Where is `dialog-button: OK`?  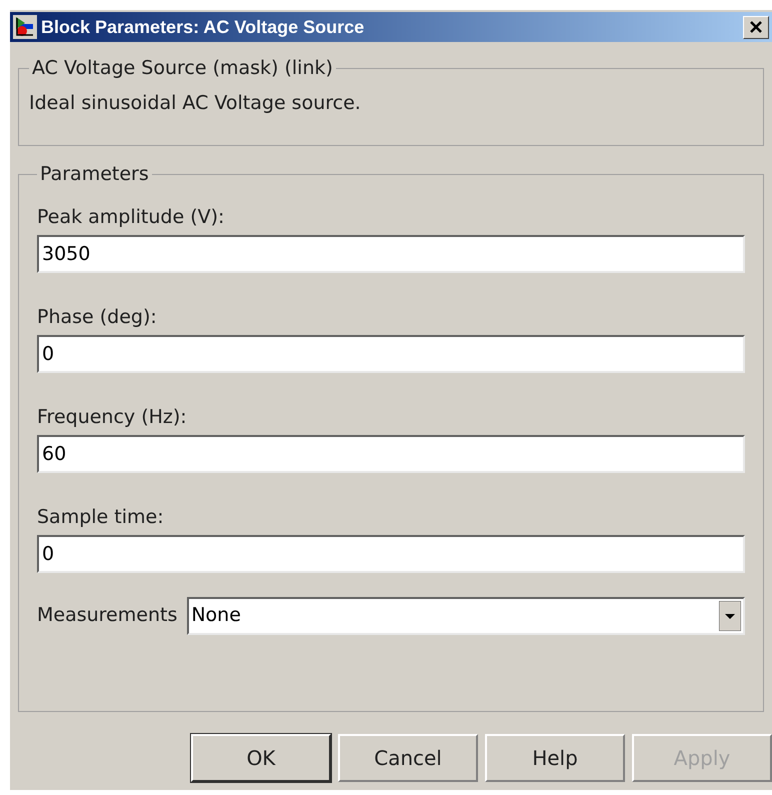 dialog-button: OK is located at coordinates (261, 758).